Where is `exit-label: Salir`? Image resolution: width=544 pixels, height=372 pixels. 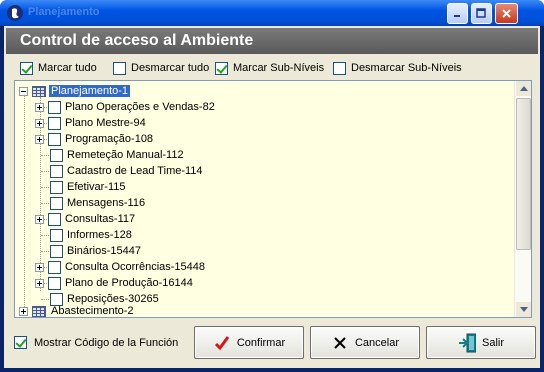
exit-label: Salir is located at coordinates (492, 342).